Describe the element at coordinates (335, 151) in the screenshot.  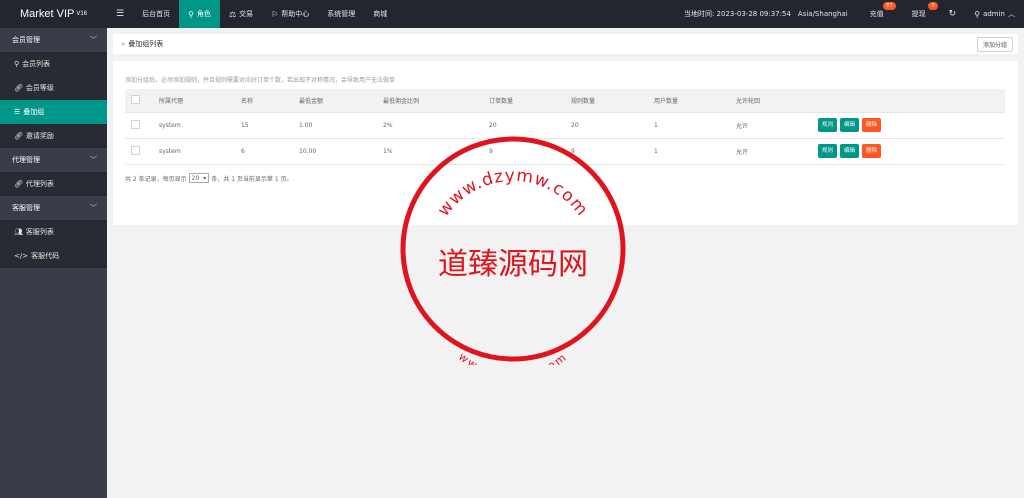
I see `cell-min-amount: 10.00` at that location.